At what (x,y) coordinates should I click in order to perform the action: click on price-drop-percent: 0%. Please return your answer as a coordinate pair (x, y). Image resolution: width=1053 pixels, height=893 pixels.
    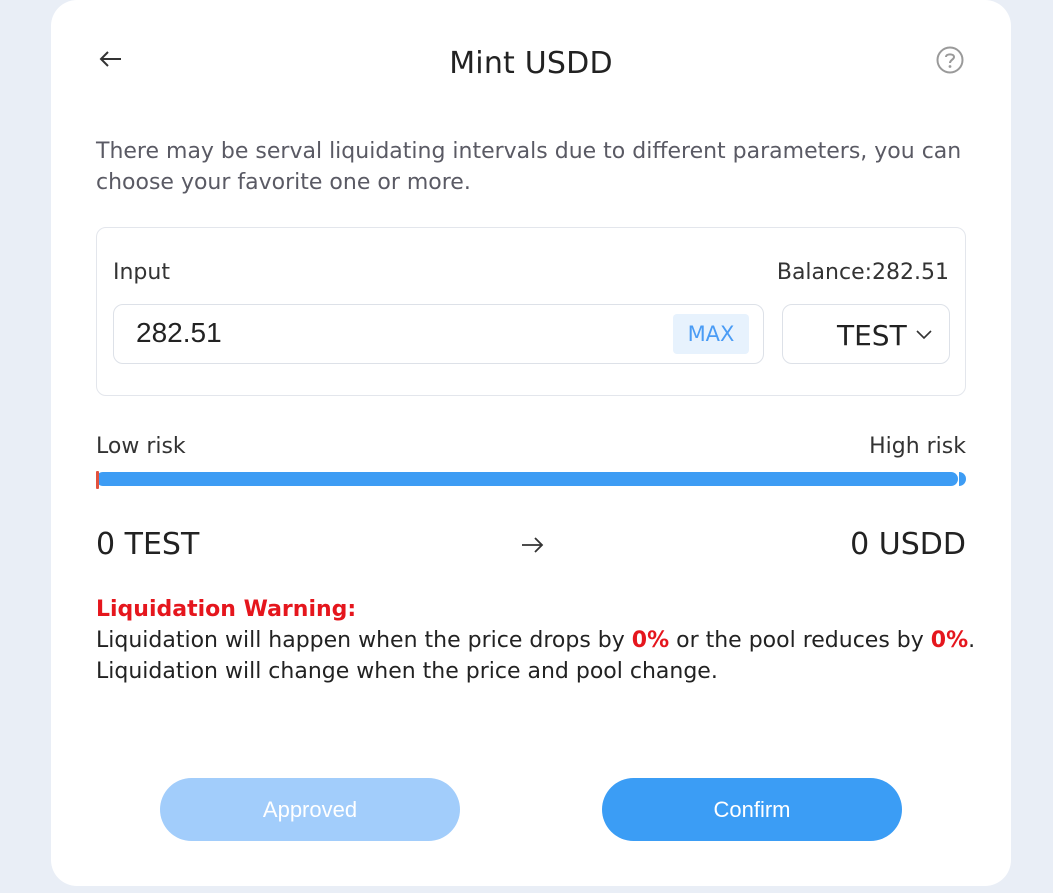
    Looking at the image, I should click on (650, 640).